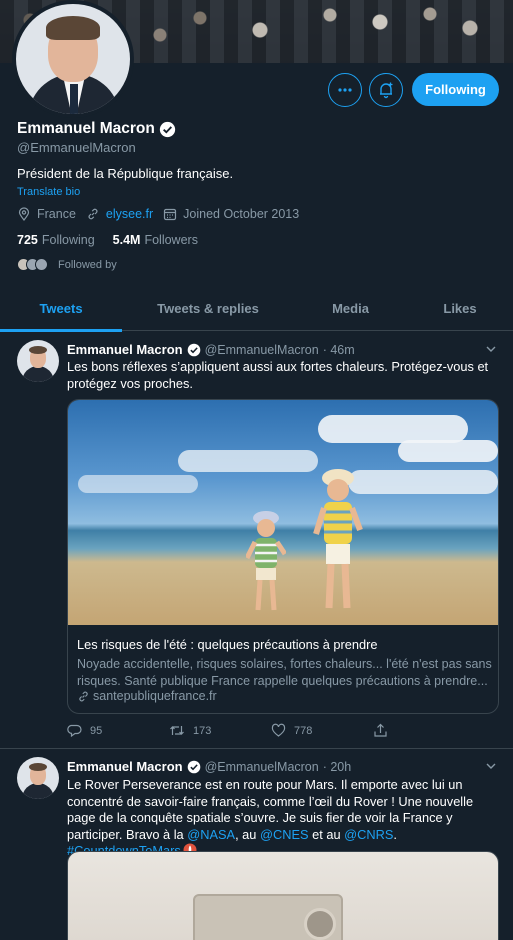 The image size is (513, 940). Describe the element at coordinates (241, 214) in the screenshot. I see `joined-date: Joined October 2013` at that location.